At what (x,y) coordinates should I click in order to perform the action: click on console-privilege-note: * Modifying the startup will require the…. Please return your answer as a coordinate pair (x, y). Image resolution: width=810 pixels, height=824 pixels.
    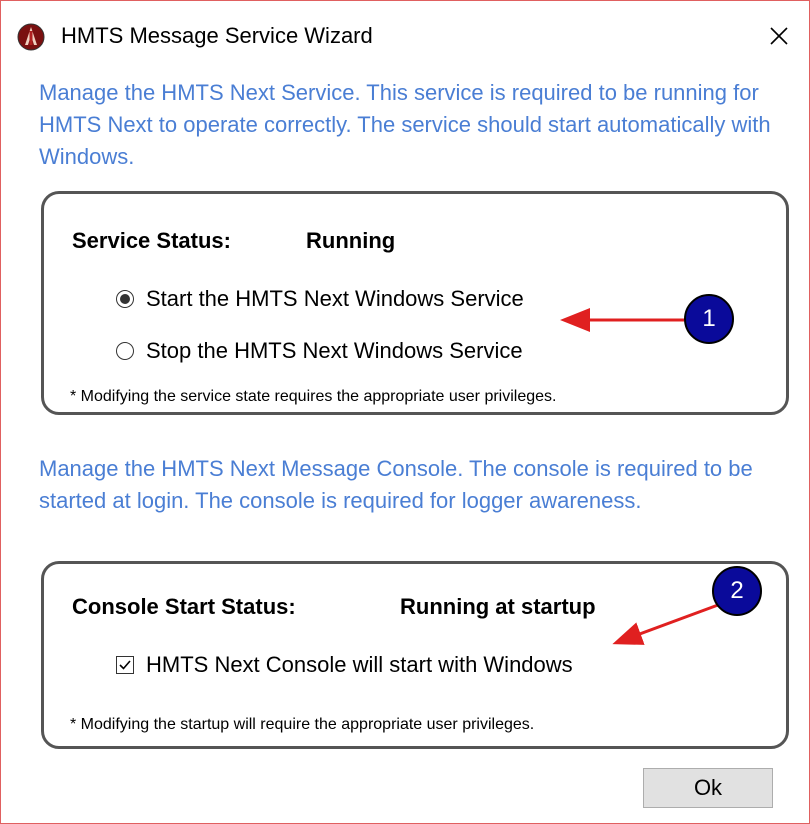
    Looking at the image, I should click on (302, 724).